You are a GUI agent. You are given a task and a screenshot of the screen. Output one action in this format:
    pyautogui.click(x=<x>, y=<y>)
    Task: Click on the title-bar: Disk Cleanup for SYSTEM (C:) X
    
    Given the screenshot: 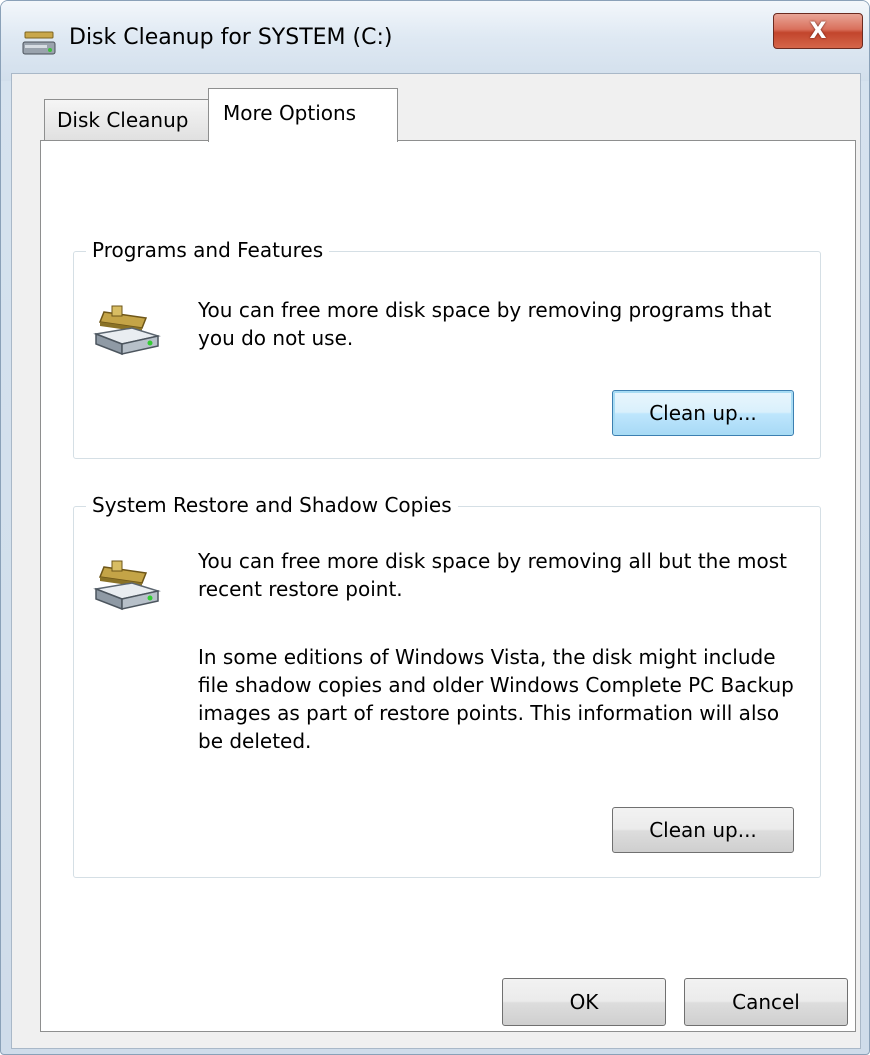 What is the action you would take?
    pyautogui.click(x=435, y=41)
    